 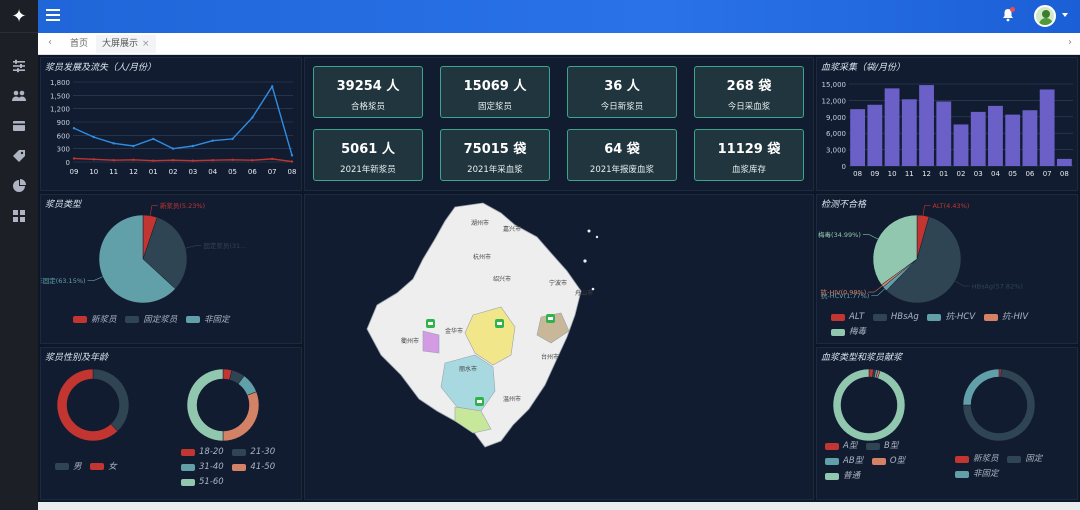 What do you see at coordinates (19, 255) in the screenshot?
I see `side-nav: ✦` at bounding box center [19, 255].